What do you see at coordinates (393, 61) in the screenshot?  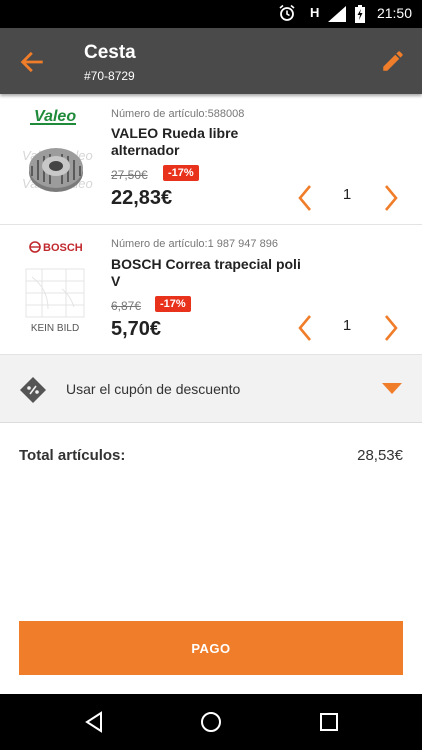 I see `edit-pencil-icon` at bounding box center [393, 61].